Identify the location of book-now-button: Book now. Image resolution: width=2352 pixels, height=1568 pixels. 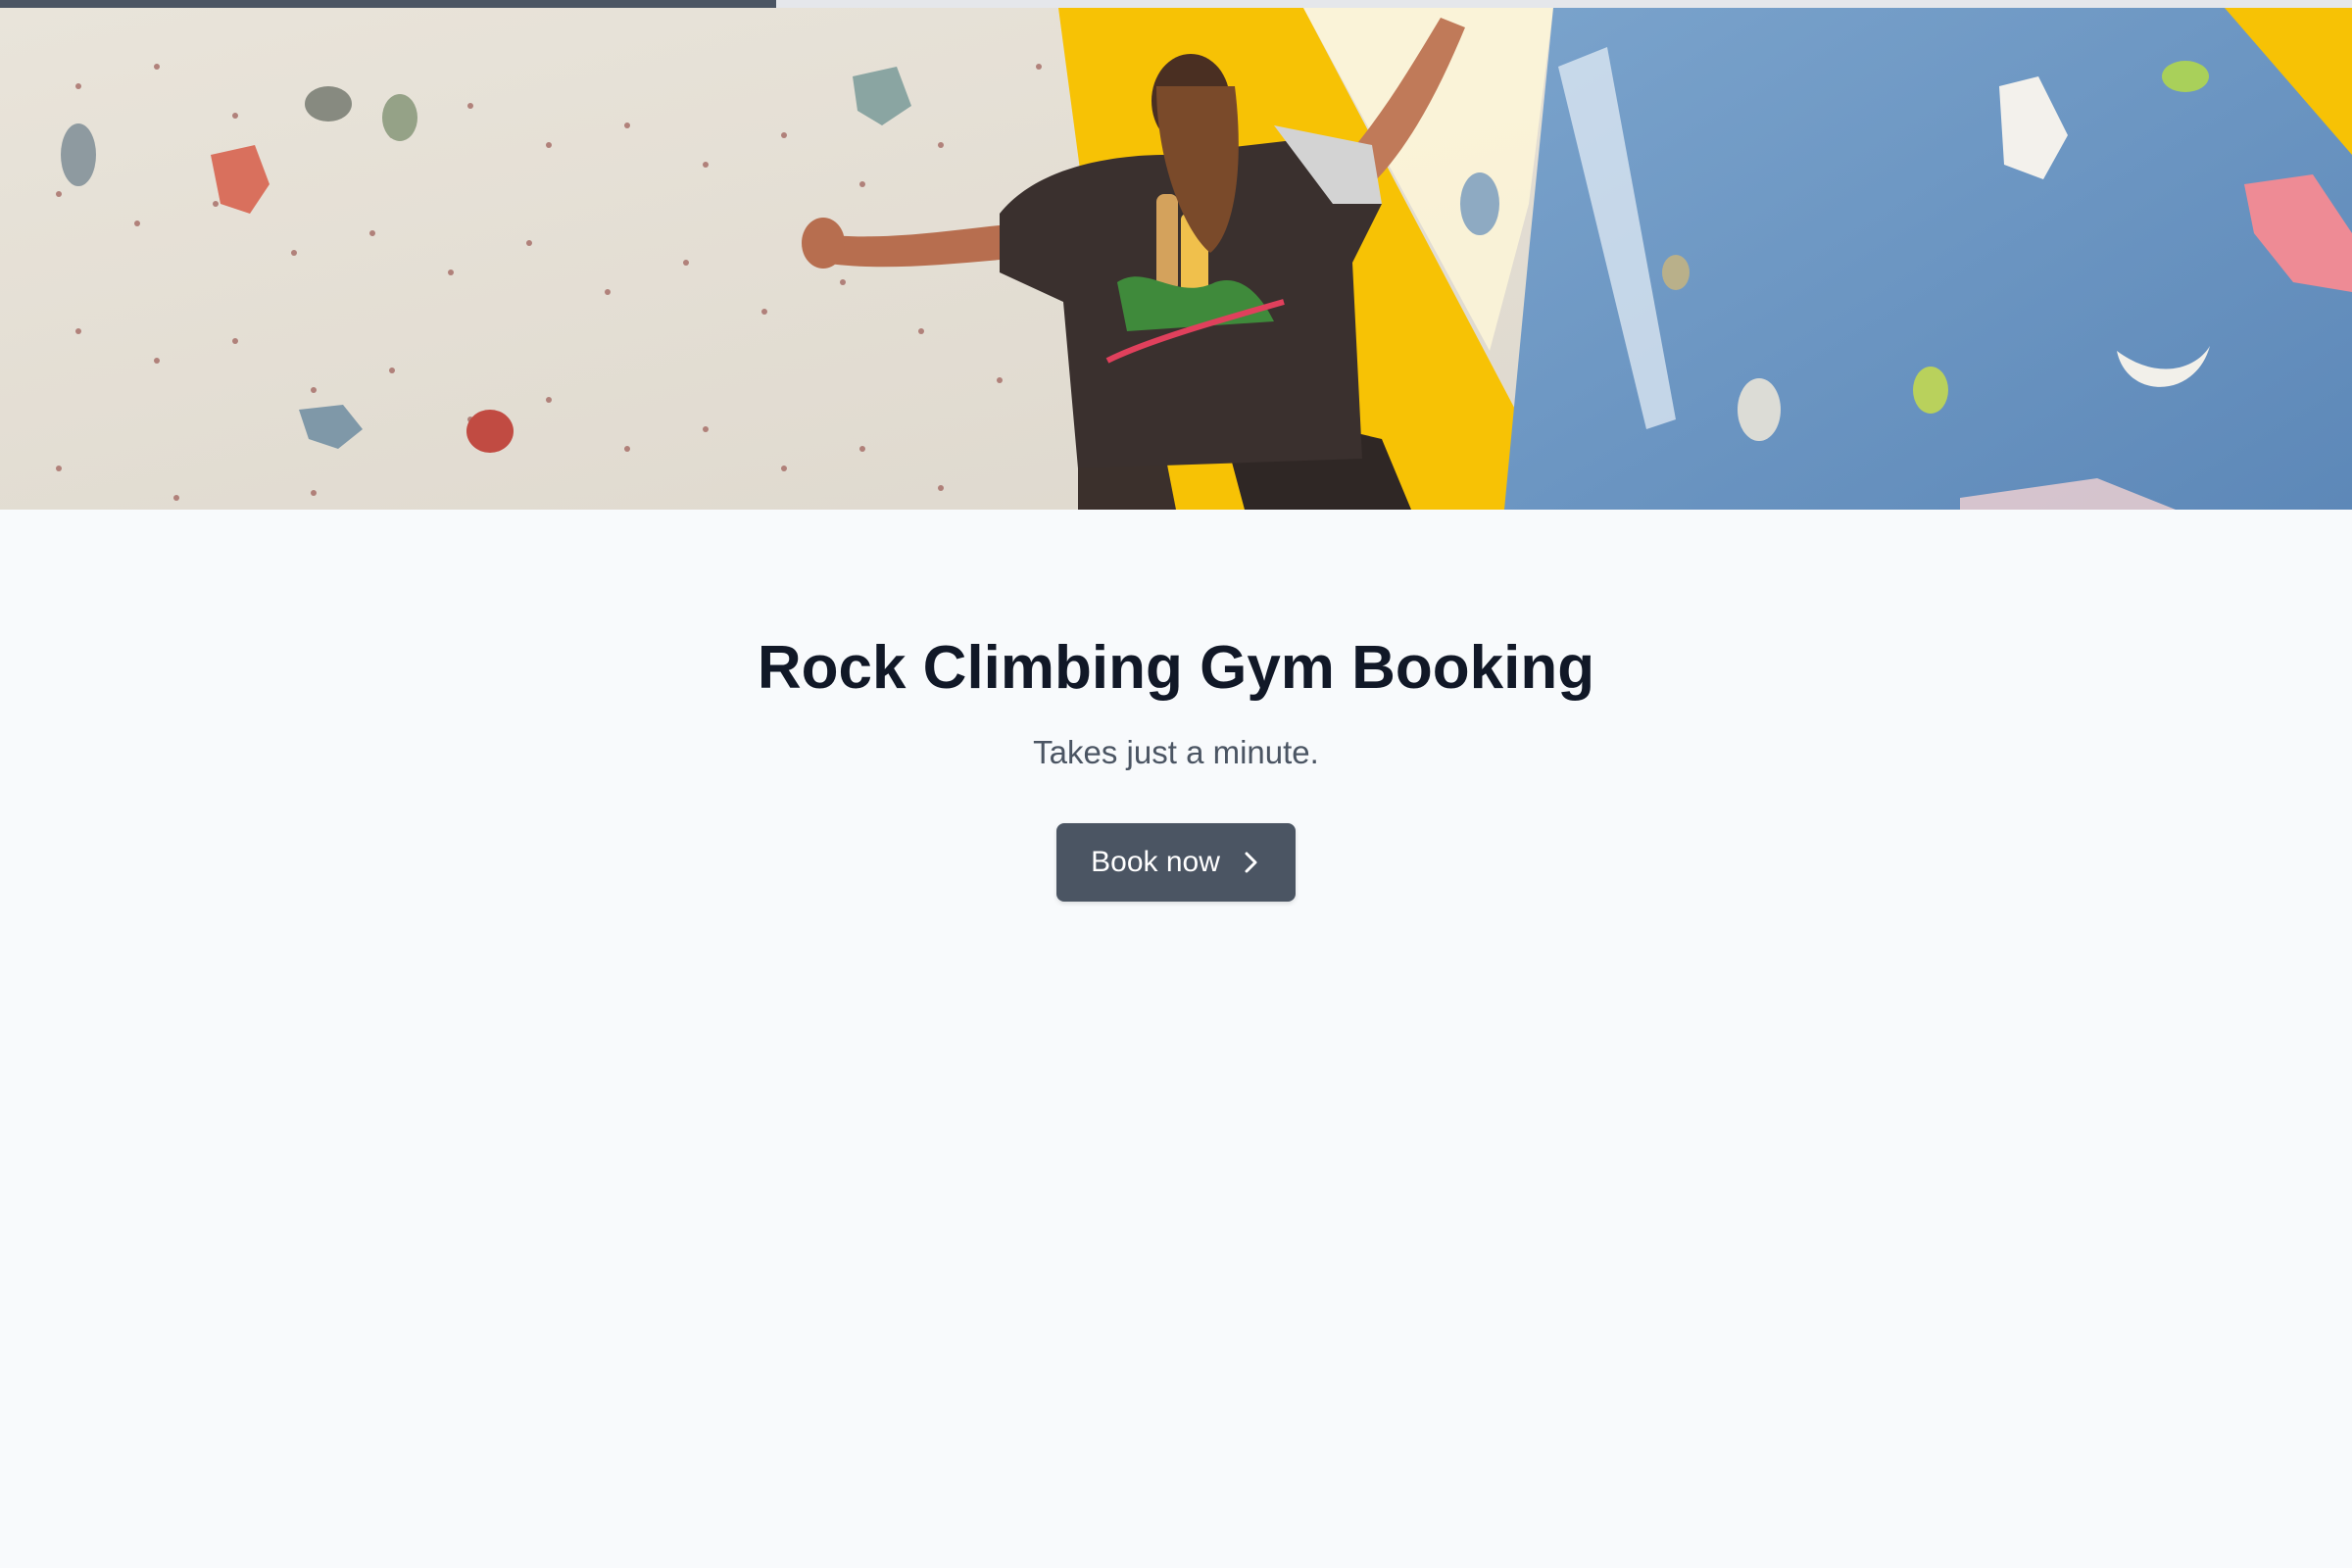
(1176, 862).